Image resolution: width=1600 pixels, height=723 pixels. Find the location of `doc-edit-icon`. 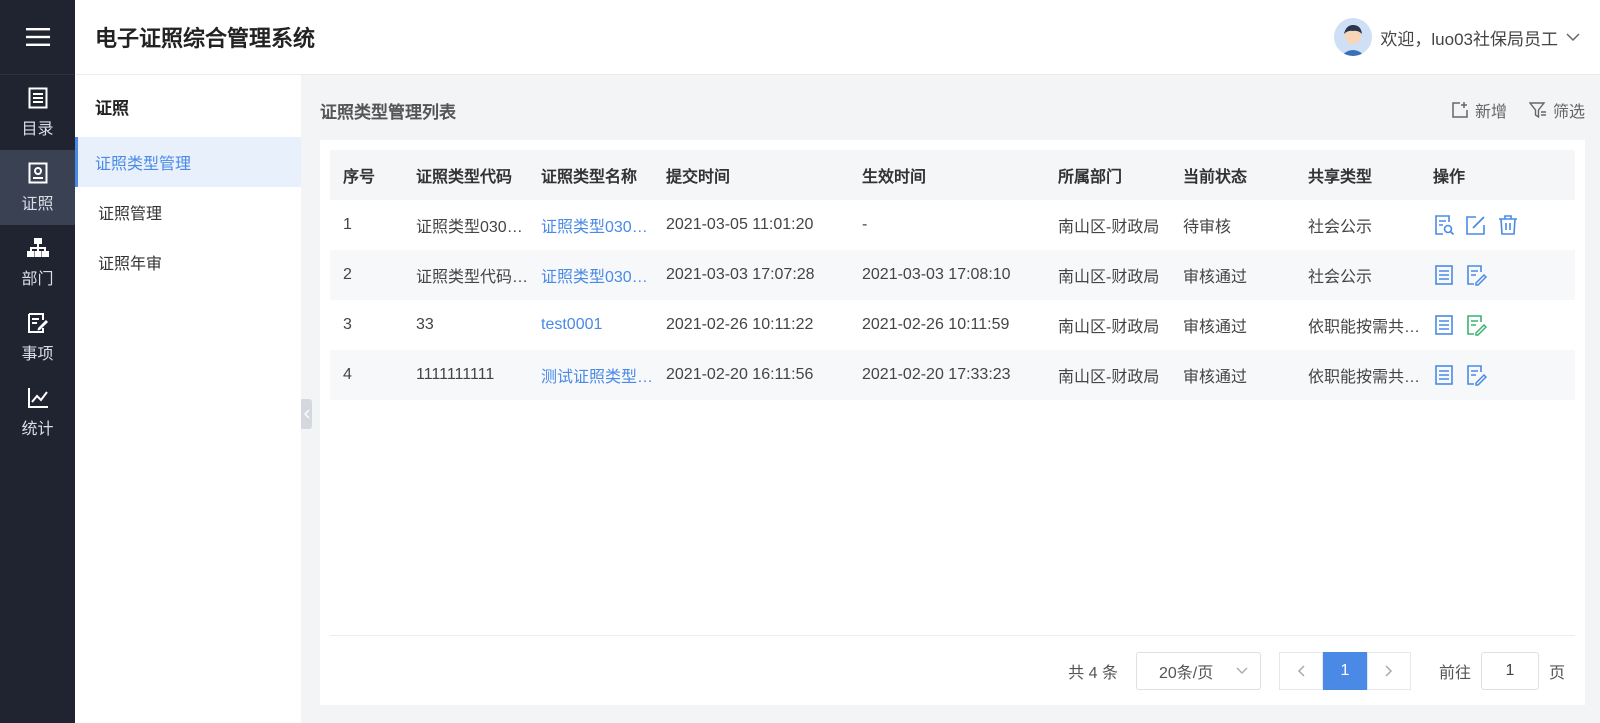

doc-edit-icon is located at coordinates (1477, 325).